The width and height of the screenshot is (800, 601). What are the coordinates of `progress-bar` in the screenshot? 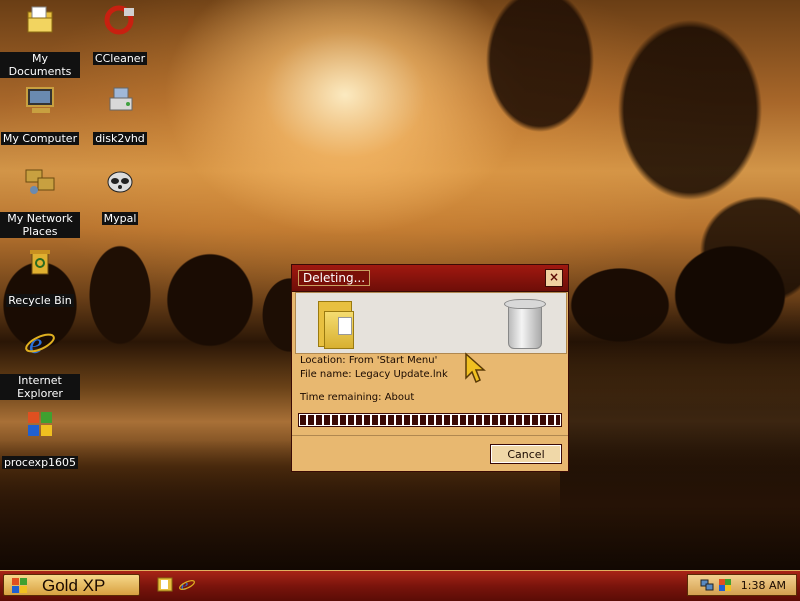 It's located at (430, 420).